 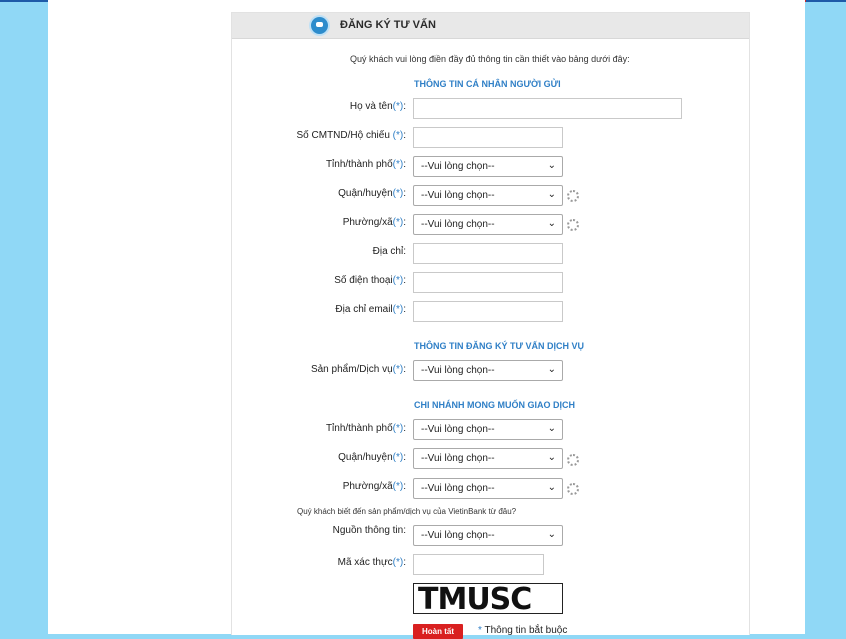 I want to click on id-number-input, so click(x=488, y=137).